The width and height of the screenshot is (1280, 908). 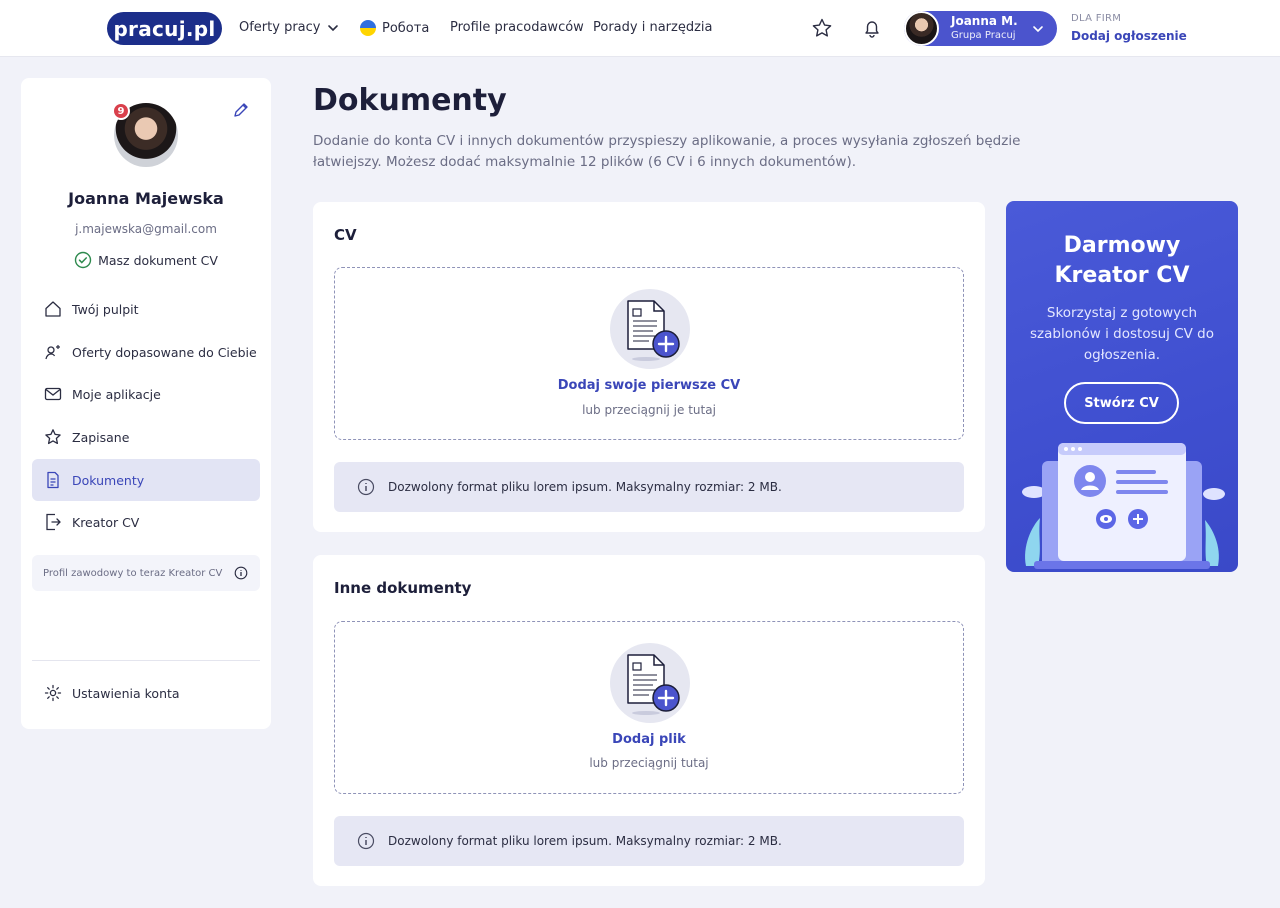 I want to click on cv-creator-note: Profil zawodowy to teraz Kreator CV, so click(x=146, y=573).